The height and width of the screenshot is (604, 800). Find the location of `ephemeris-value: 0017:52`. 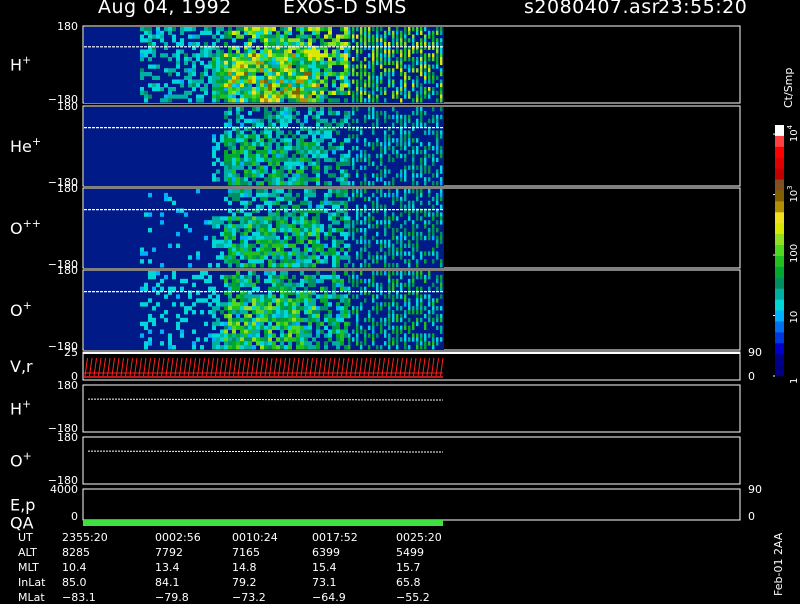

ephemeris-value: 0017:52 is located at coordinates (335, 537).